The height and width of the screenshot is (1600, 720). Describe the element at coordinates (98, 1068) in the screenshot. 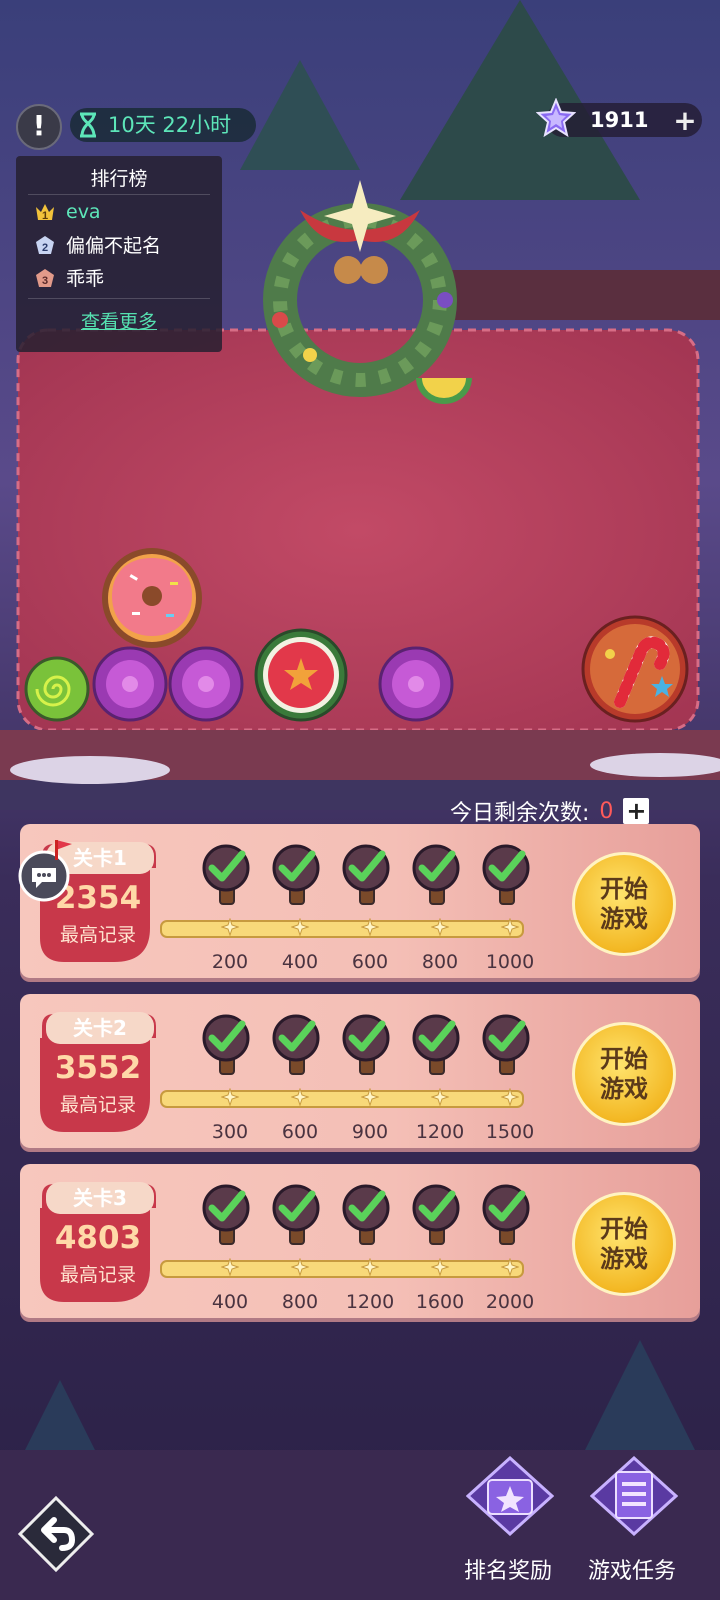

I see `best-score: 3552` at that location.